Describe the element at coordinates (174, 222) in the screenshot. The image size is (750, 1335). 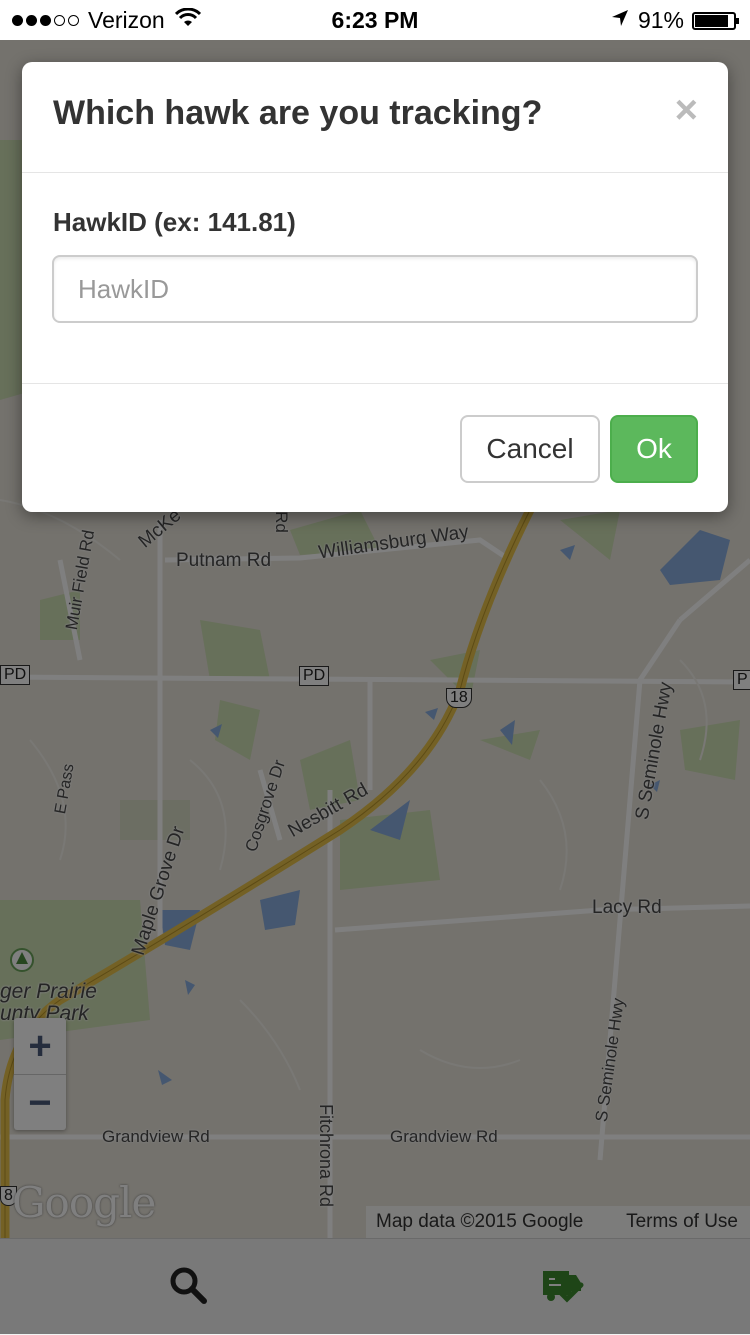
I see `hawkid-label: HawkID (ex: 141.81)` at that location.